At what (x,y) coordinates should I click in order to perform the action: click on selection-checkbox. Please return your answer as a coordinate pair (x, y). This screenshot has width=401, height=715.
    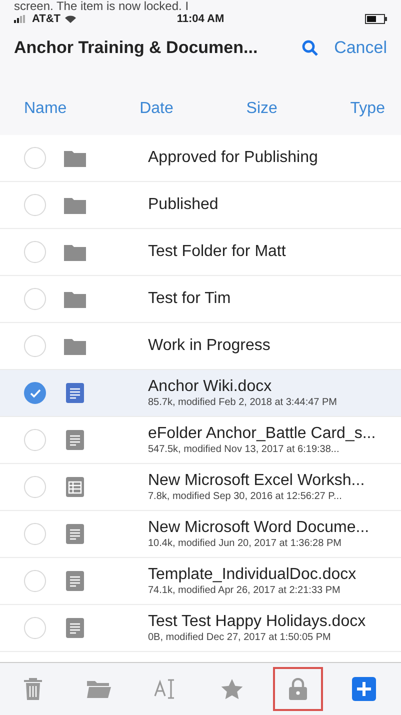
    Looking at the image, I should click on (35, 393).